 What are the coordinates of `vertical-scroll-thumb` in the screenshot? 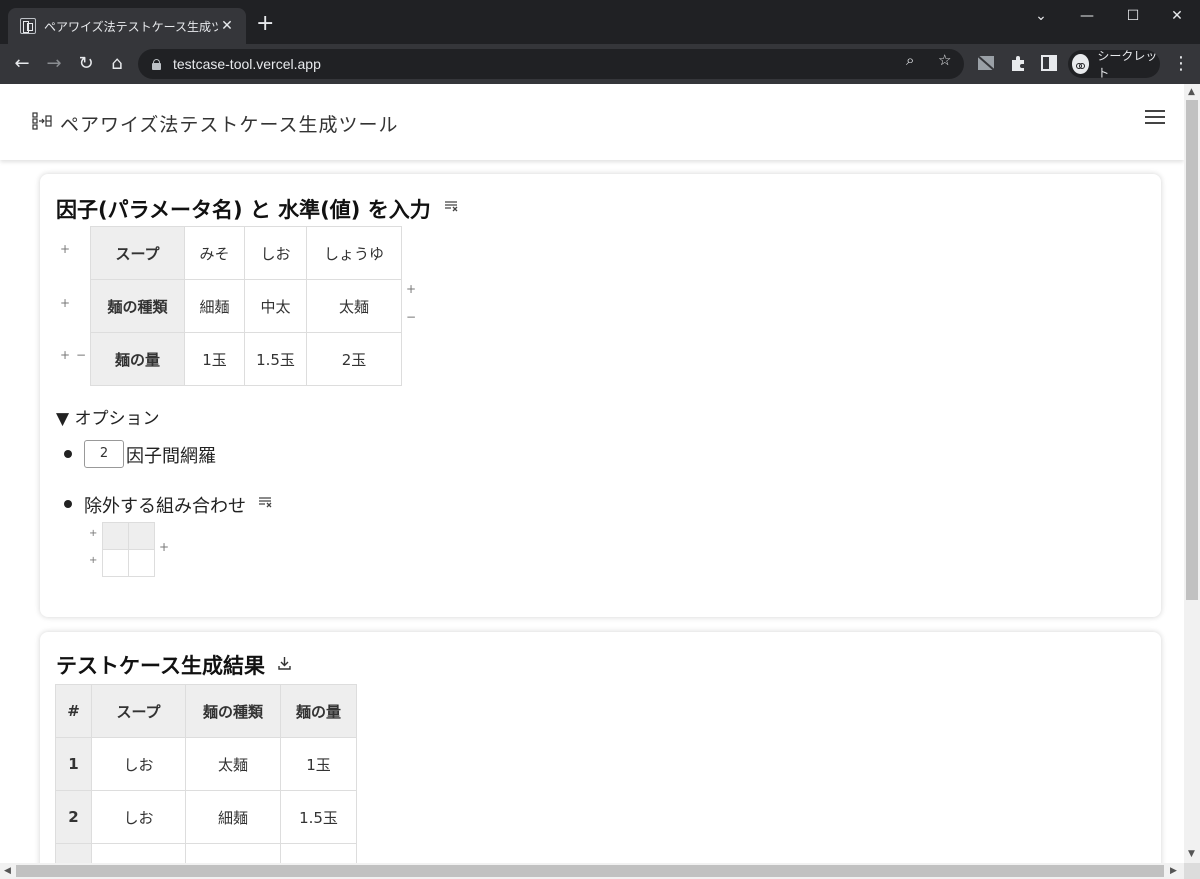 It's located at (1192, 350).